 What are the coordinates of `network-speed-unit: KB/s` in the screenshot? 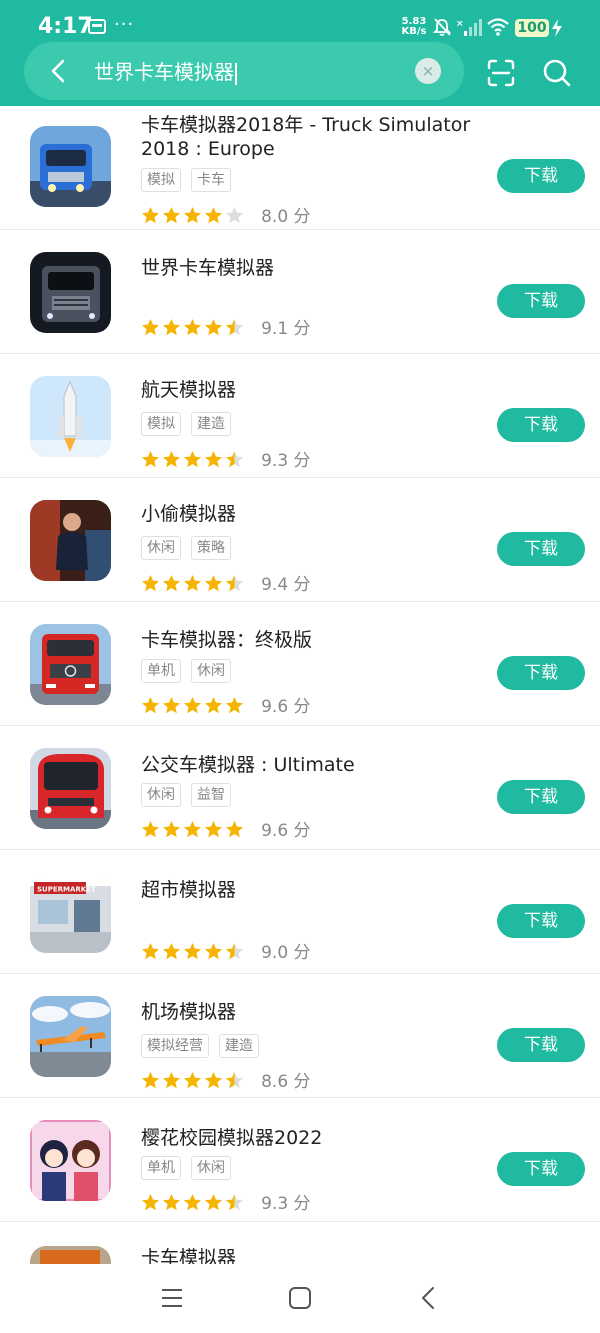 It's located at (414, 31).